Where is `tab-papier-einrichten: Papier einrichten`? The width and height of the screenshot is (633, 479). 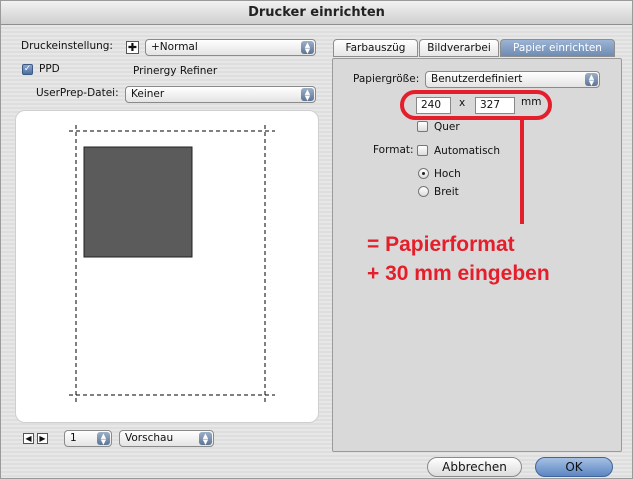
tab-papier-einrichten: Papier einrichten is located at coordinates (557, 48).